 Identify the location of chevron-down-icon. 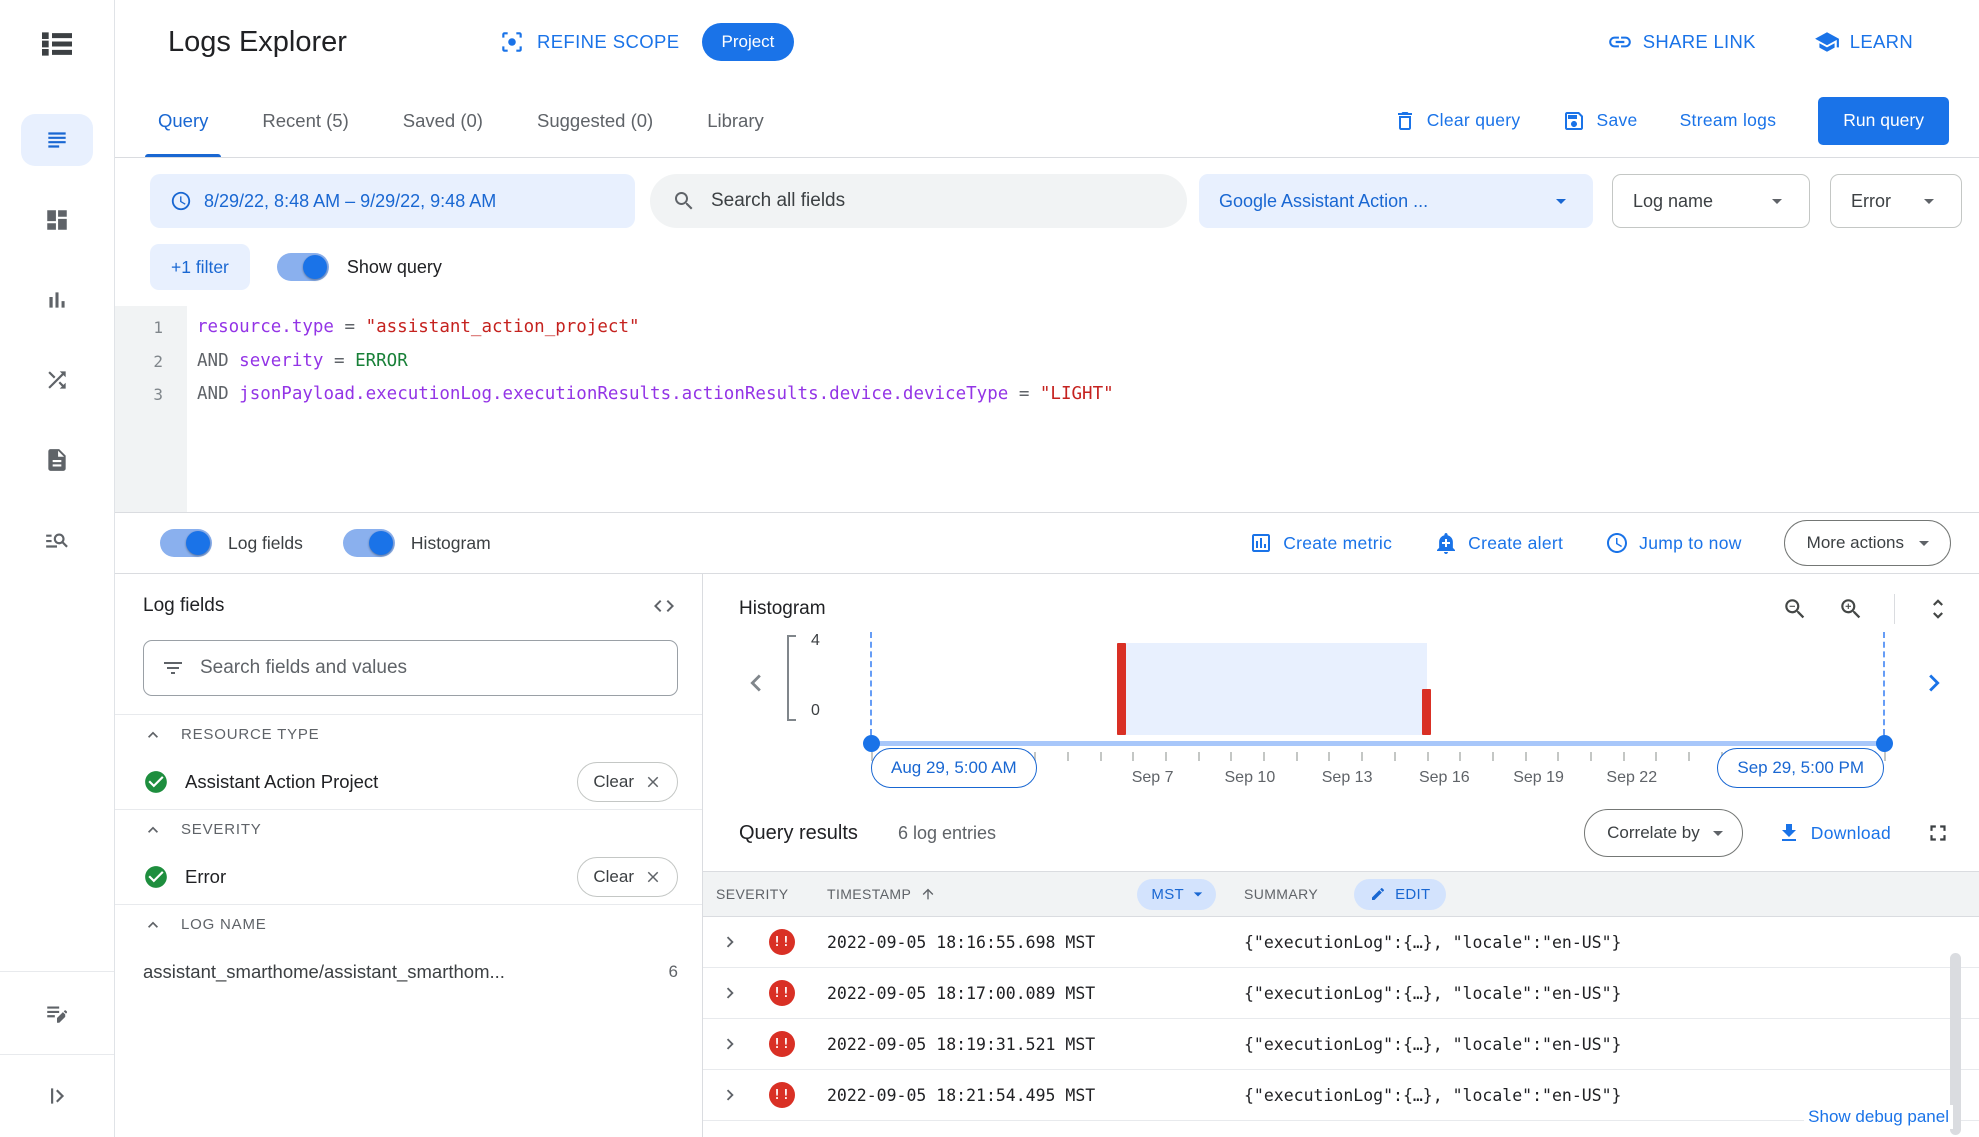
(1561, 201).